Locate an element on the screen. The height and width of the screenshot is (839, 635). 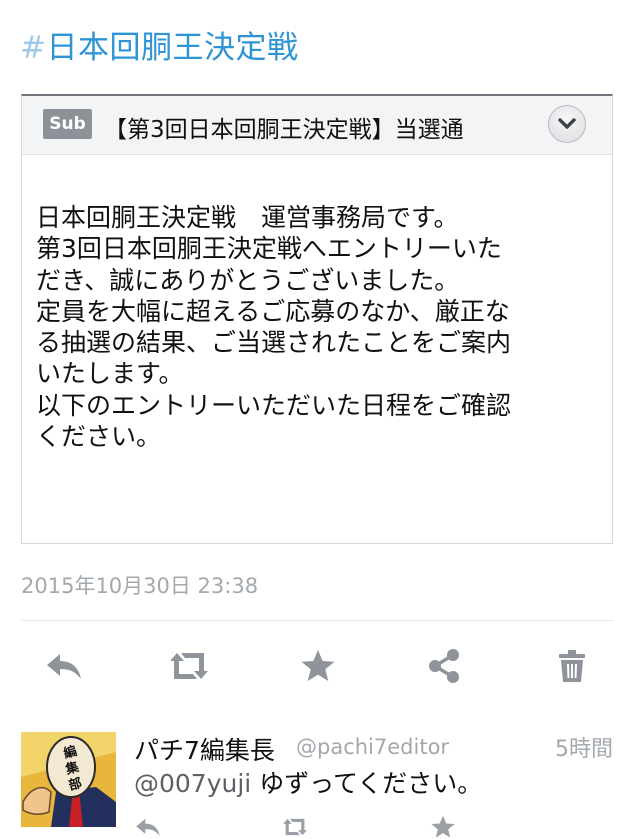
reply-message: ゆずってください。 is located at coordinates (367, 783).